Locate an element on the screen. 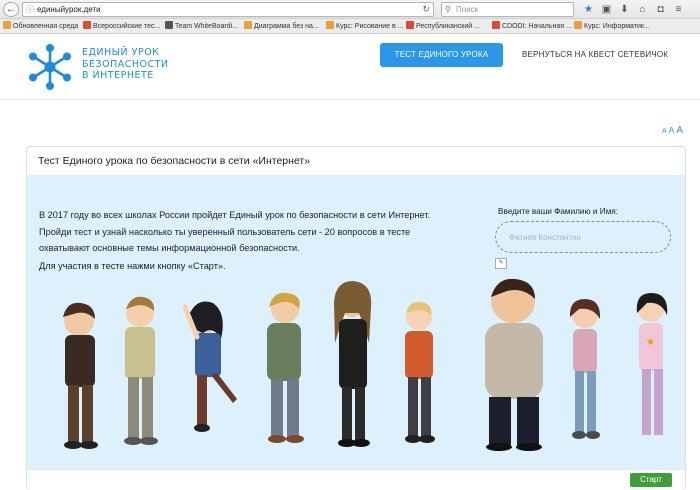 This screenshot has height=490, width=700. character-teen-longhair is located at coordinates (353, 364).